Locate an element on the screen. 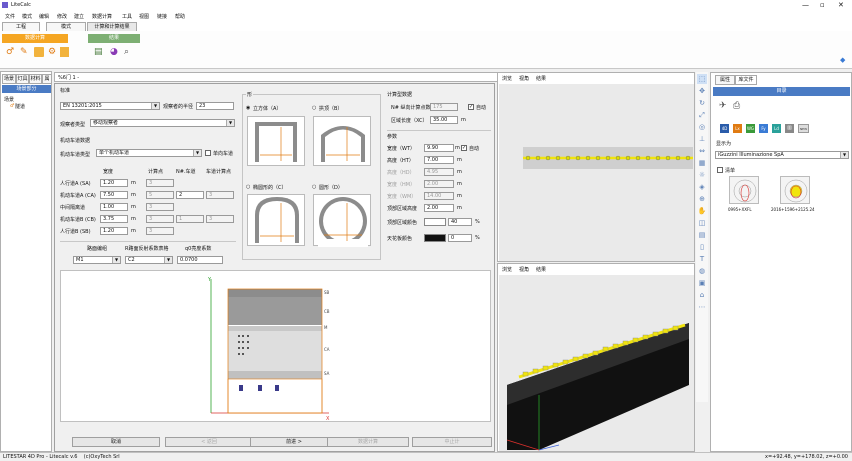 The image size is (852, 461). bottom-view-menu-angle: 视角 is located at coordinates (524, 269).